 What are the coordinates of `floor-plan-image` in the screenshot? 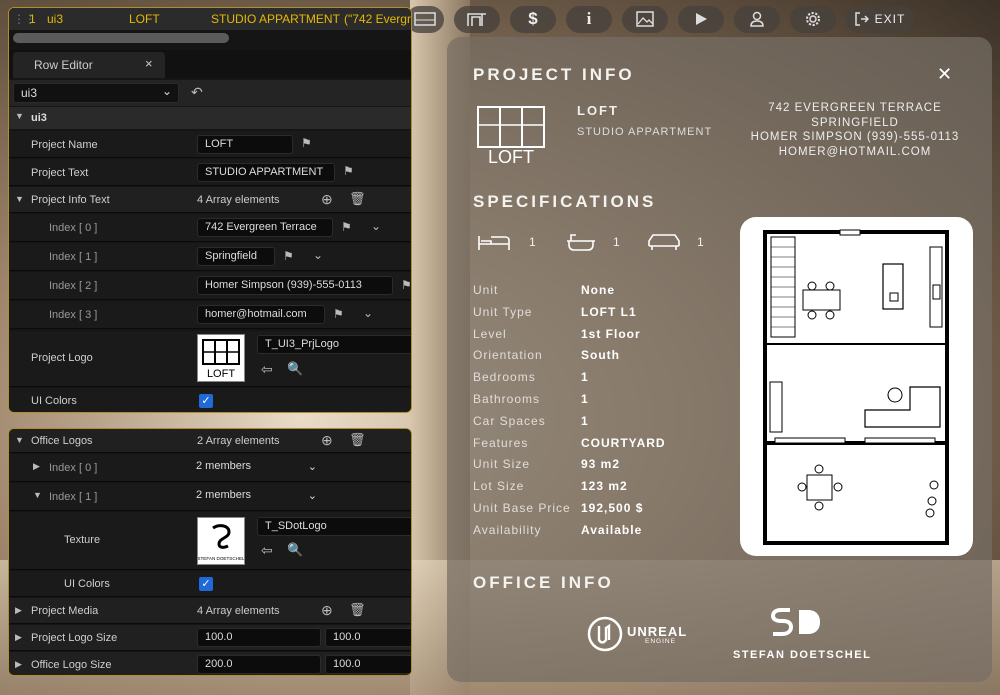 It's located at (856, 386).